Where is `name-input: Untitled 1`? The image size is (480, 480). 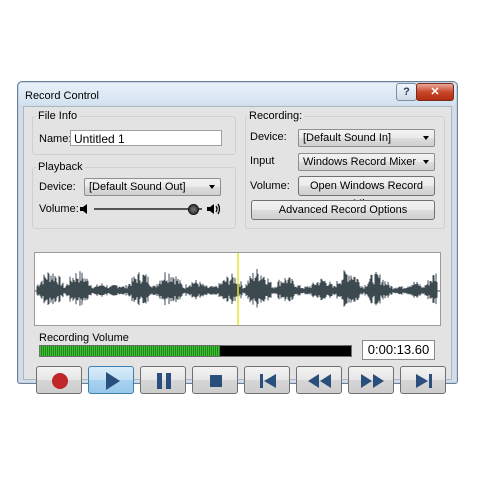
name-input: Untitled 1 is located at coordinates (146, 138).